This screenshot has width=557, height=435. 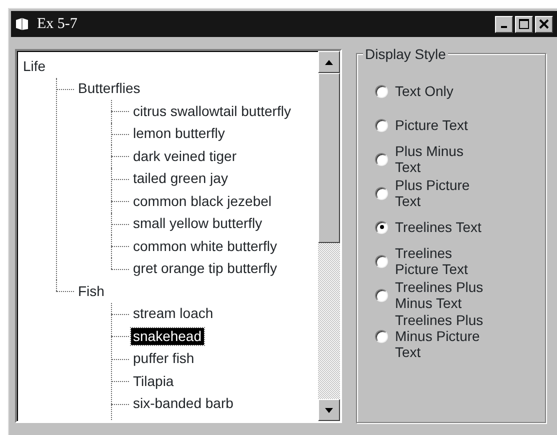 What do you see at coordinates (431, 125) in the screenshot?
I see `option-label: Picture Text` at bounding box center [431, 125].